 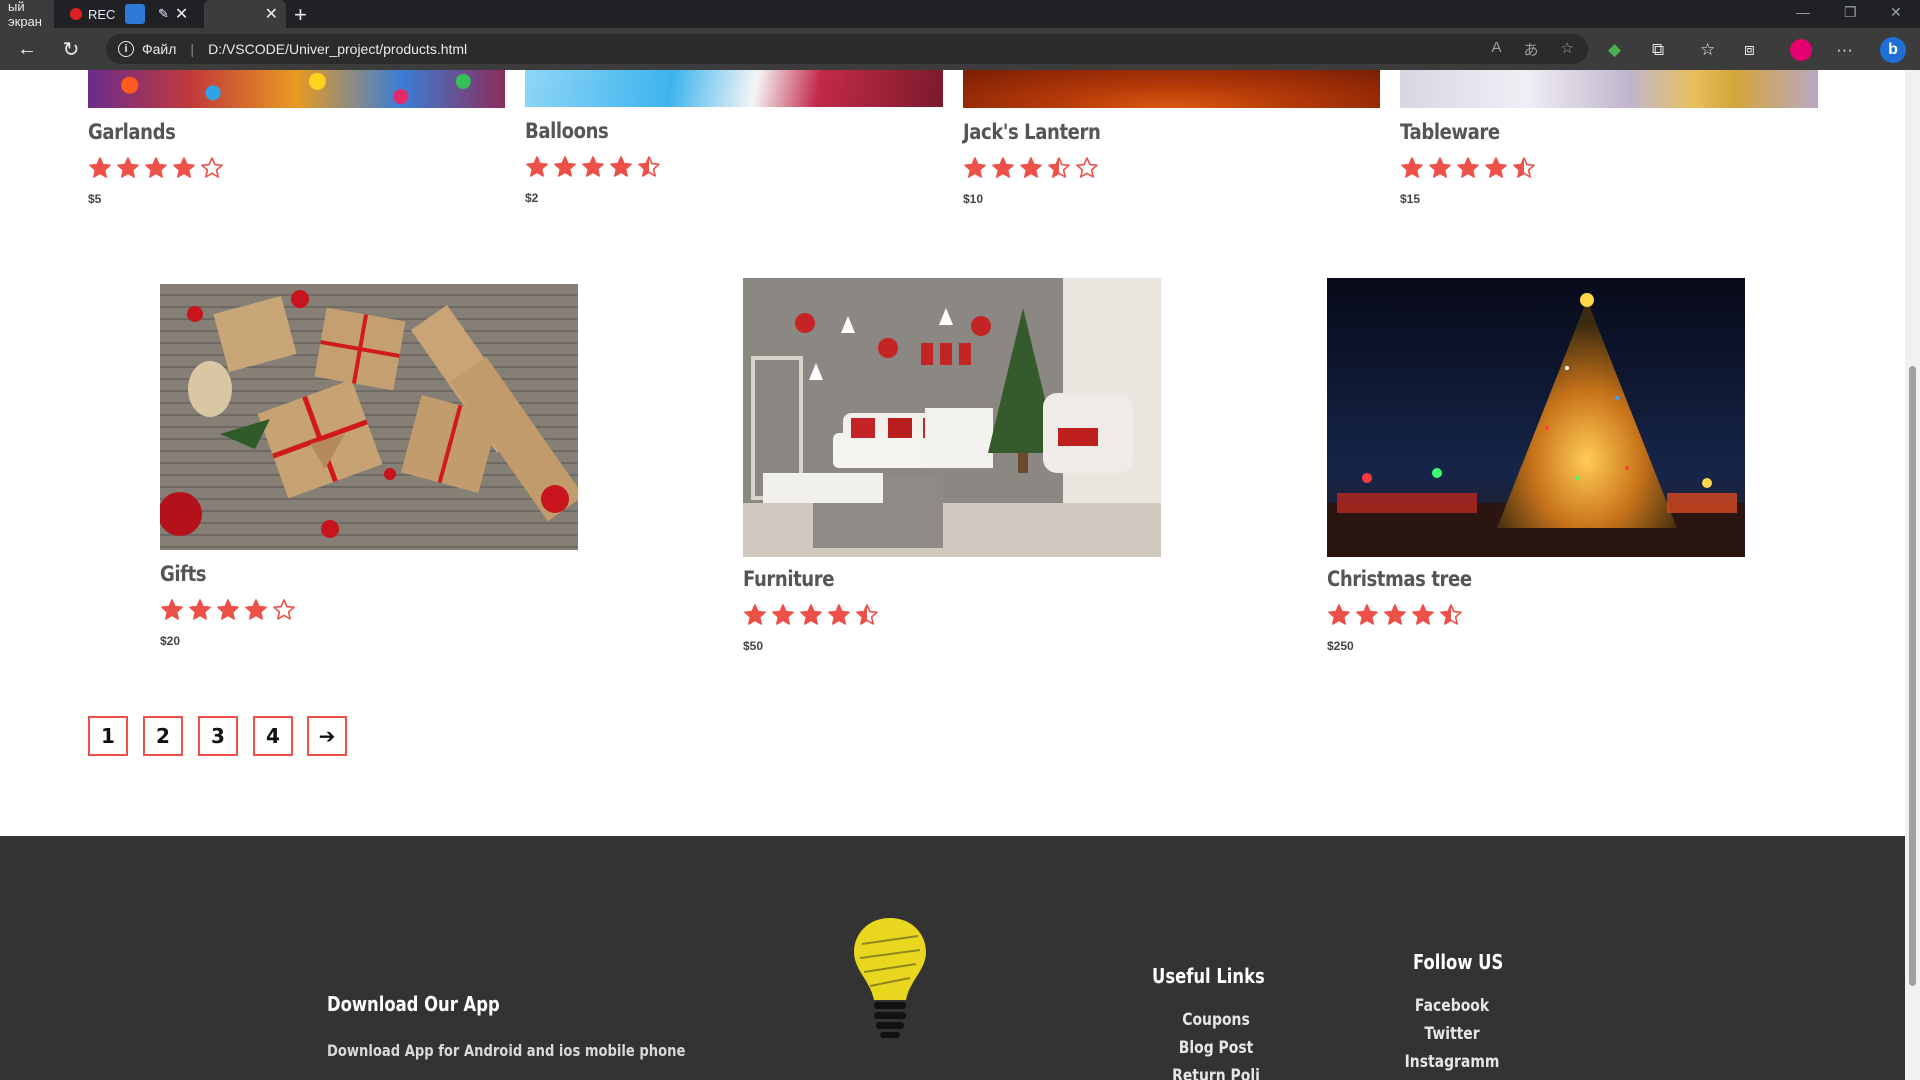 I want to click on product-name: Christmas tree, so click(x=1399, y=579).